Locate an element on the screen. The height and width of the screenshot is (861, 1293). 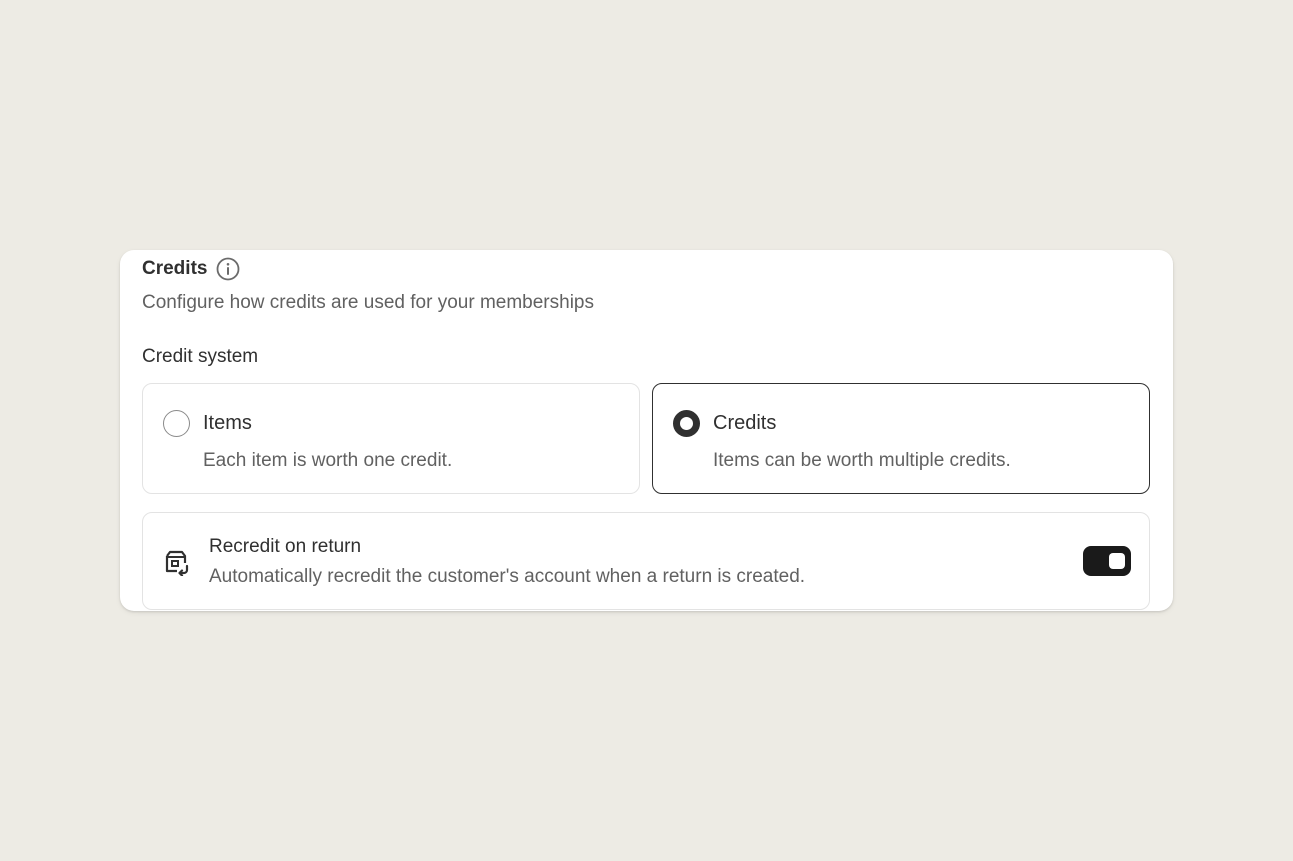
credits-option-label: Credits is located at coordinates (745, 423).